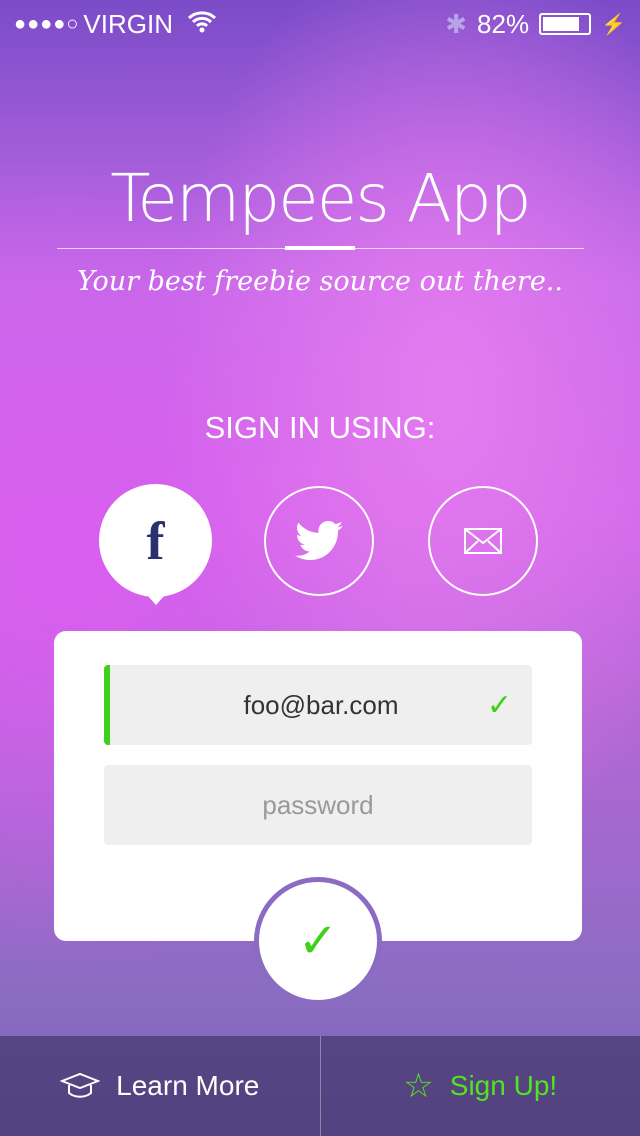 The width and height of the screenshot is (640, 1136). What do you see at coordinates (47, 23) in the screenshot?
I see `signal-strength: ●●●●○` at bounding box center [47, 23].